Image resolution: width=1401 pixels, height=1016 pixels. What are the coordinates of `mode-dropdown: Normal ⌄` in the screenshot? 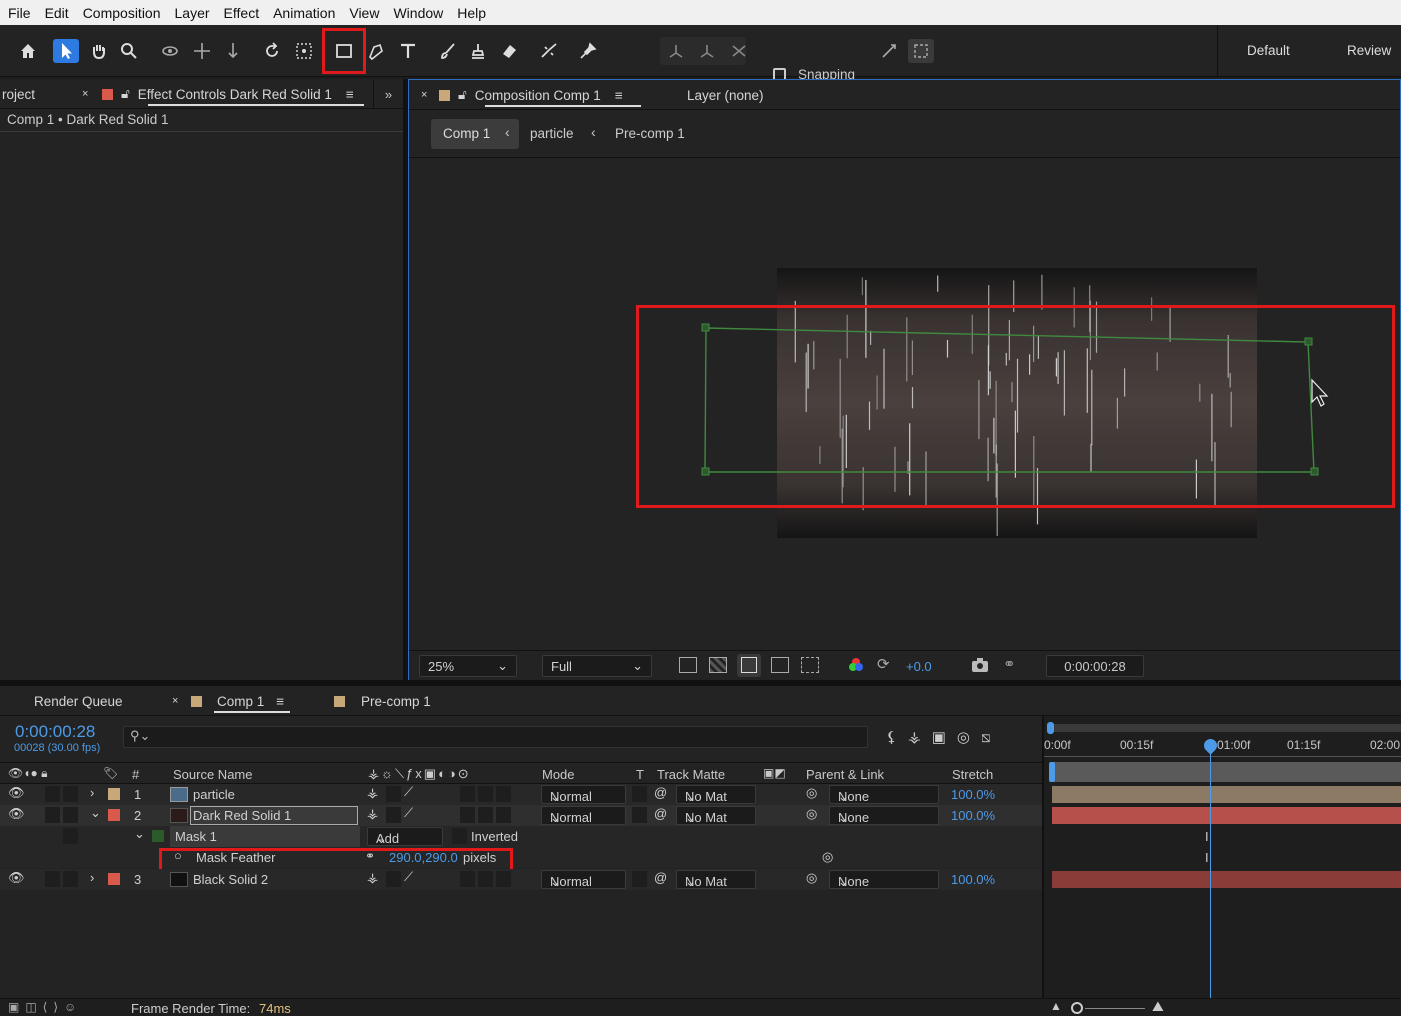 It's located at (583, 815).